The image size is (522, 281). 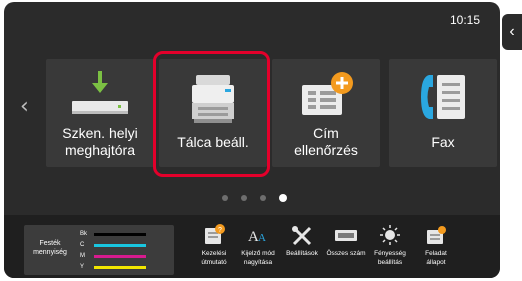 What do you see at coordinates (120, 267) in the screenshot?
I see `toner-bar-y` at bounding box center [120, 267].